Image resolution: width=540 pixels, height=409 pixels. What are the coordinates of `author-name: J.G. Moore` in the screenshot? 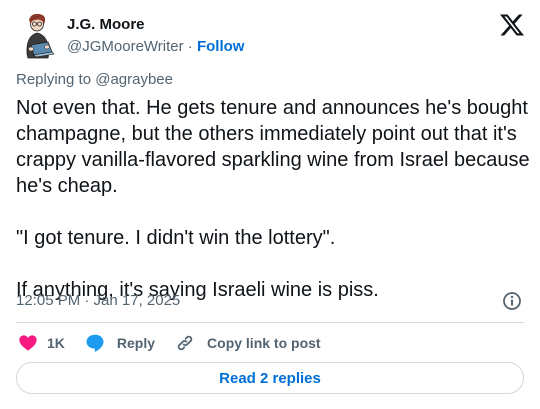 It's located at (155, 25).